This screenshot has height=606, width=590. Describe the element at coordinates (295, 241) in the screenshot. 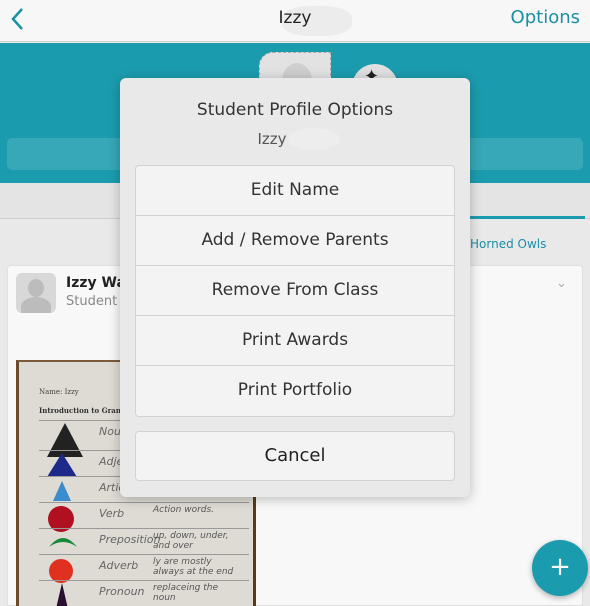

I see `add-remove-parents-button: Add / Remove Parents` at that location.